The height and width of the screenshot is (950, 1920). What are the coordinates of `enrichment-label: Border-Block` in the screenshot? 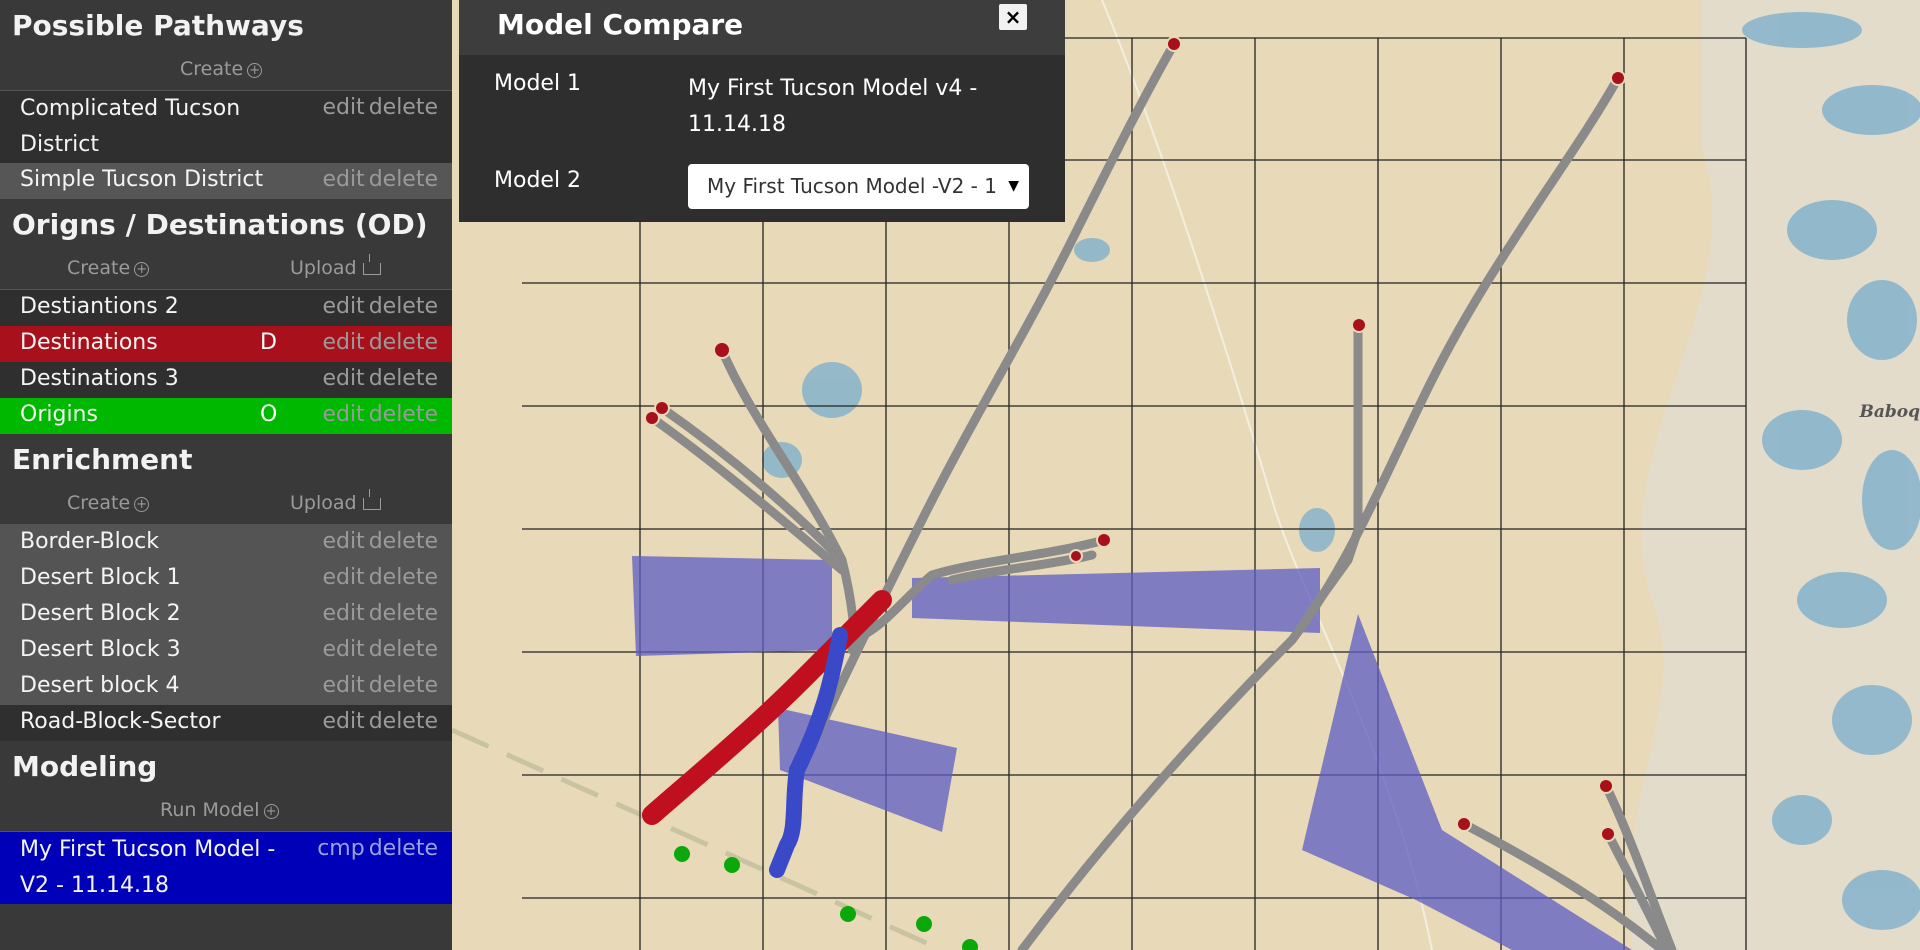 It's located at (90, 541).